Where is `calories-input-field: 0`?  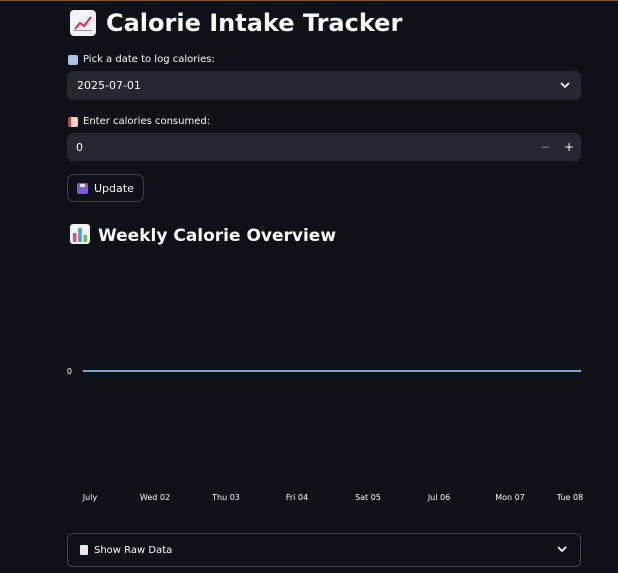 calories-input-field: 0 is located at coordinates (300, 147).